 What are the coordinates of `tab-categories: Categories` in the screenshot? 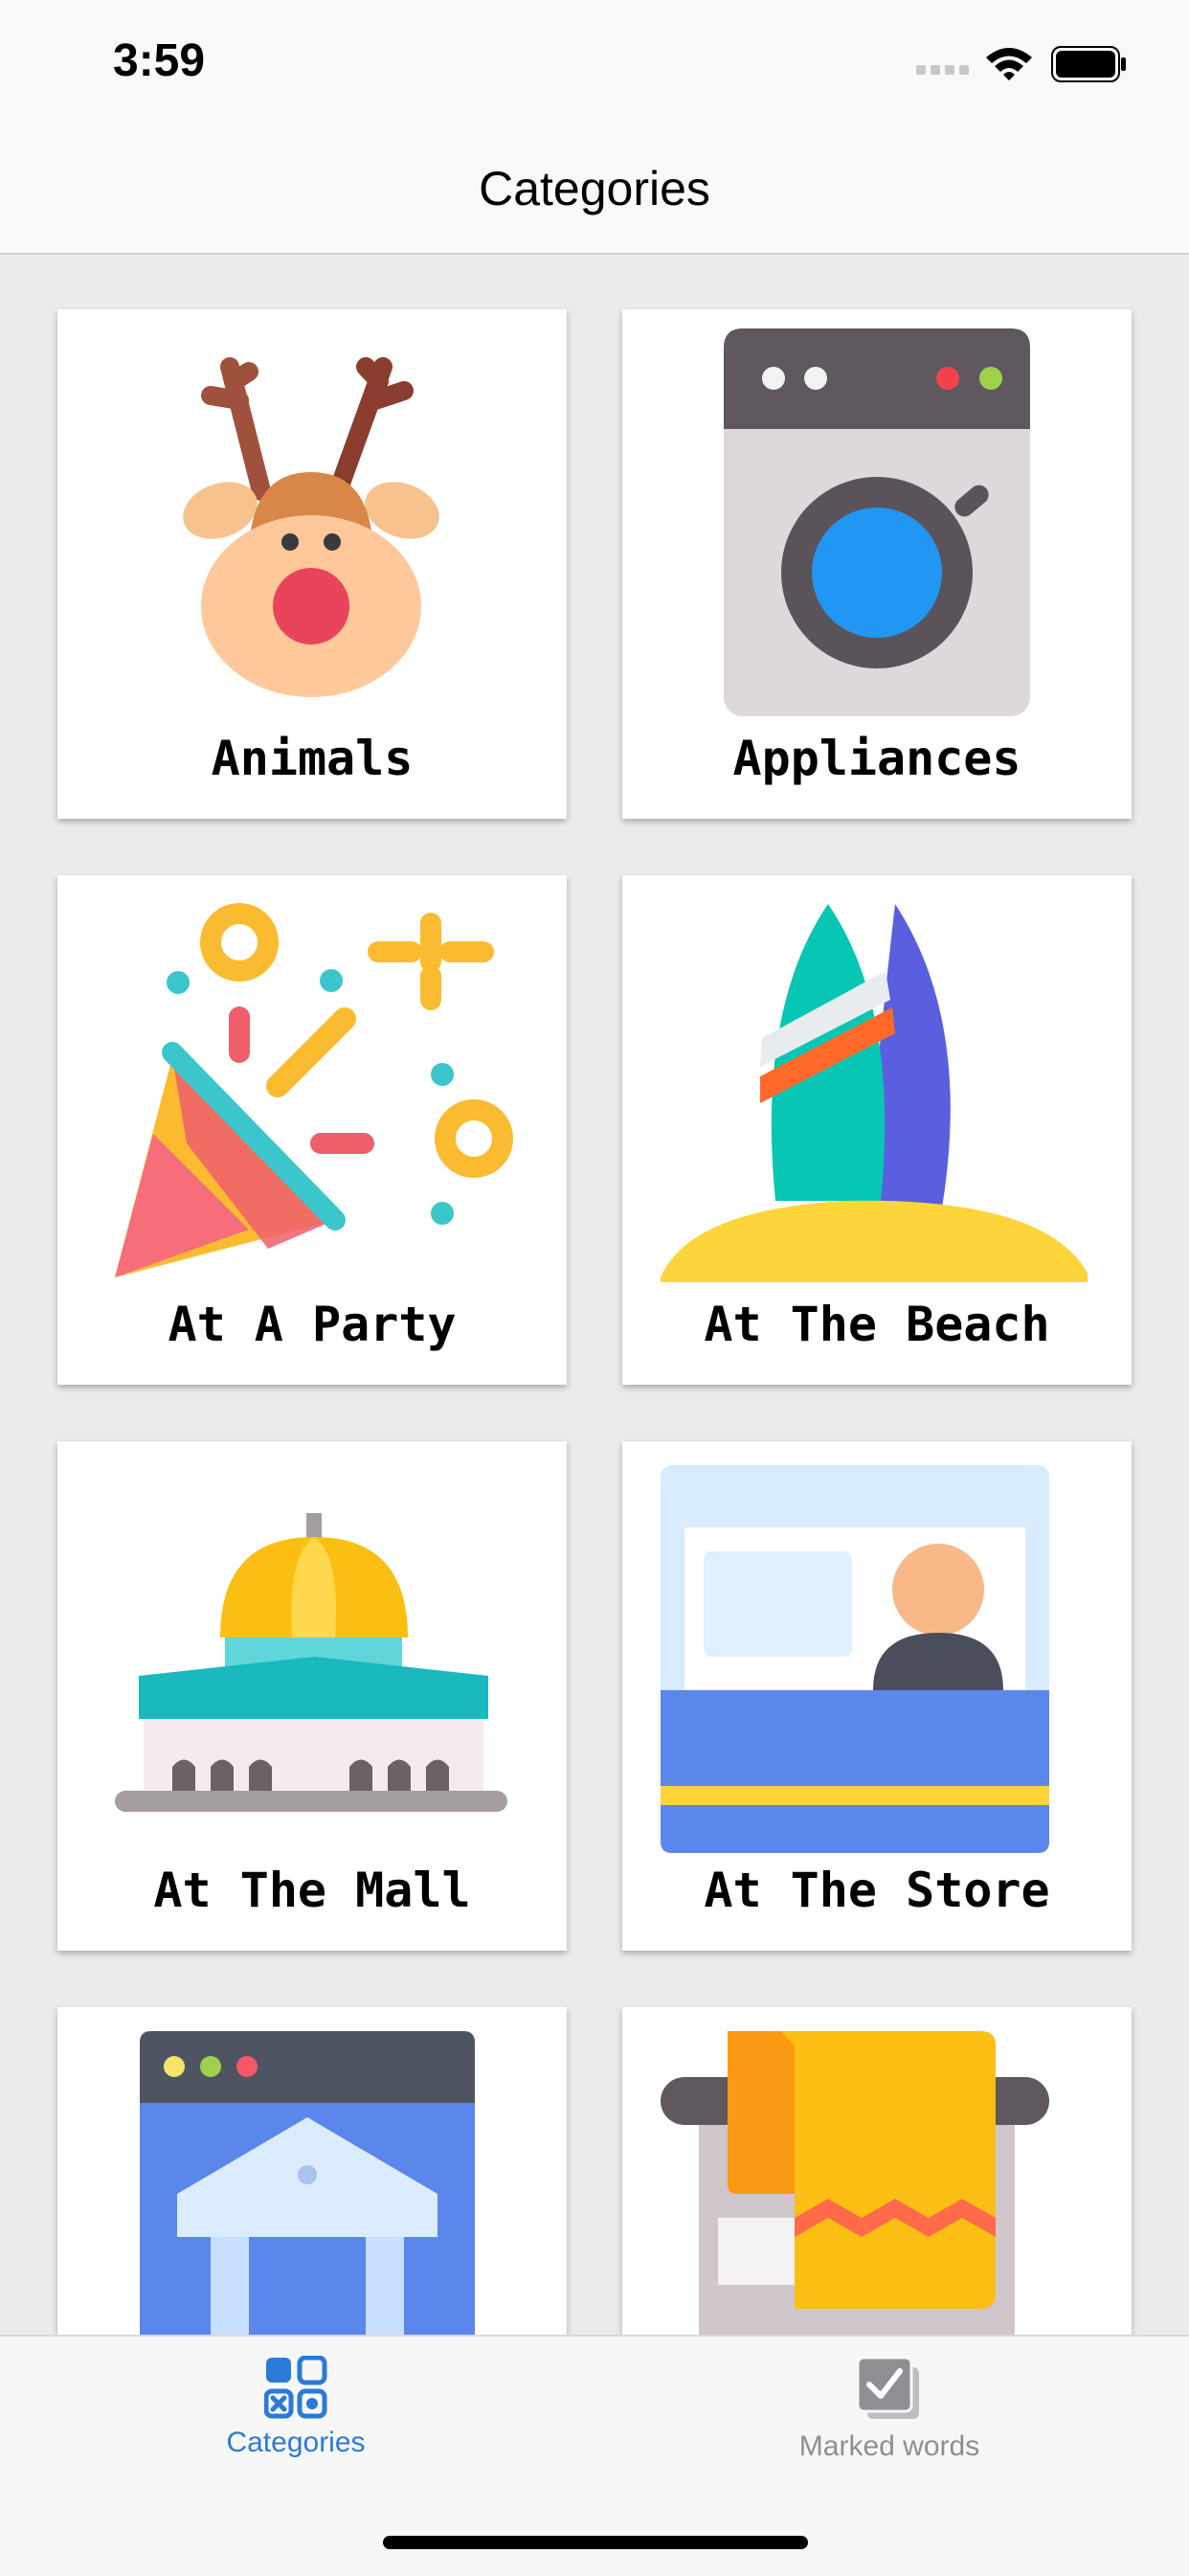 It's located at (295, 2407).